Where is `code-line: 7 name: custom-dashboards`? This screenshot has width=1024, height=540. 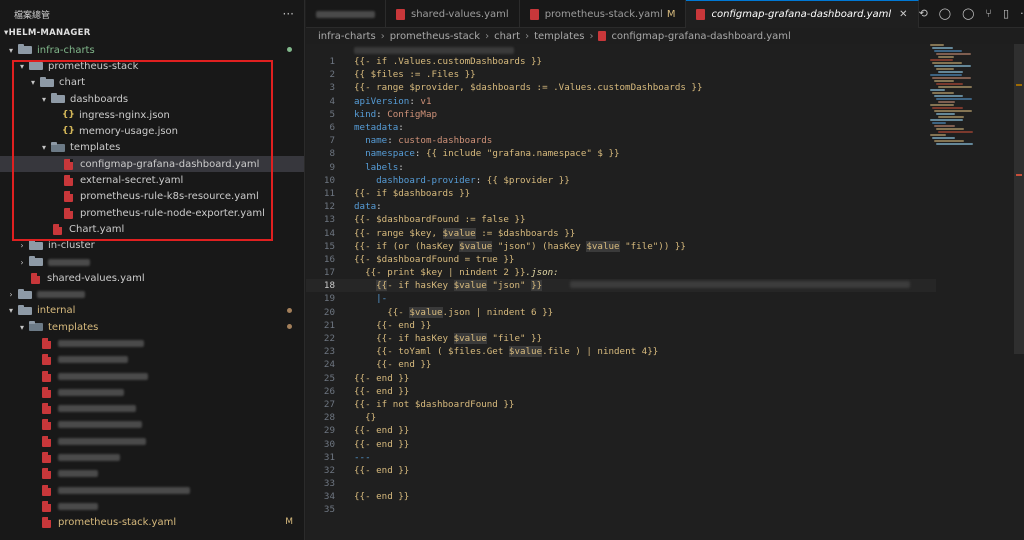
code-line: 7 name: custom-dashboards is located at coordinates (621, 140).